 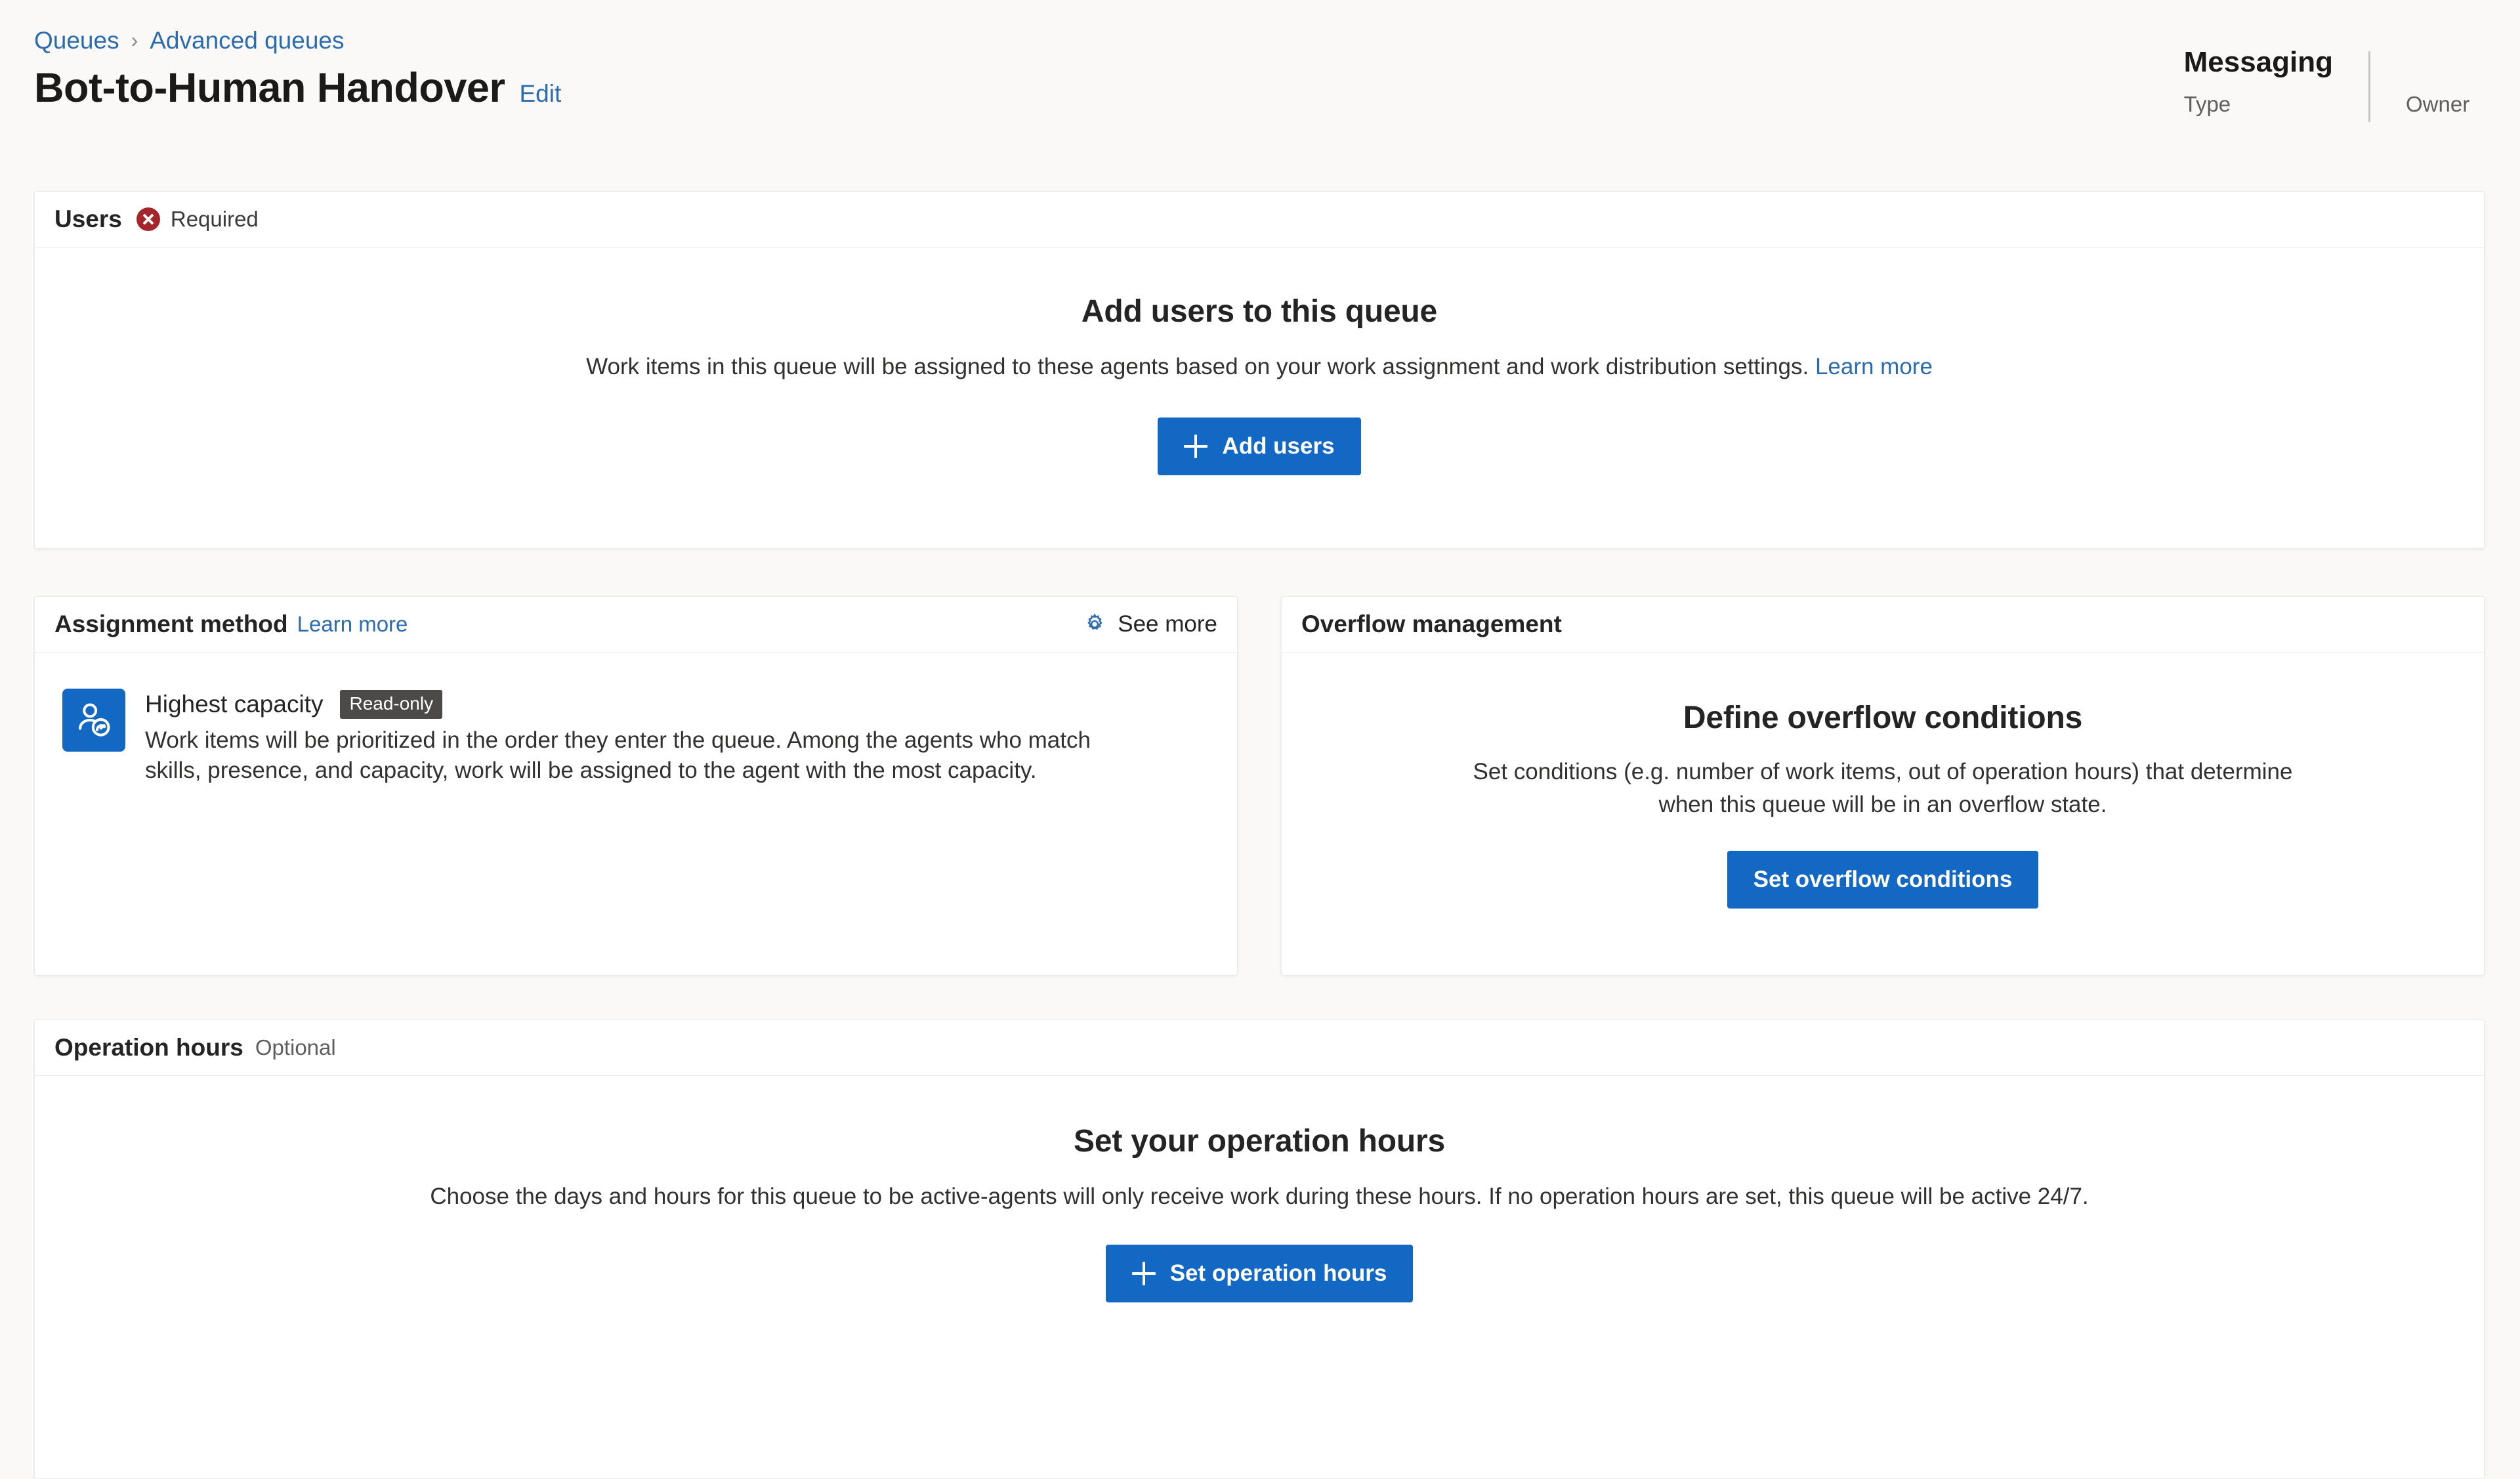 I want to click on set-operation-hours-button: Set operation hours, so click(x=1259, y=1273).